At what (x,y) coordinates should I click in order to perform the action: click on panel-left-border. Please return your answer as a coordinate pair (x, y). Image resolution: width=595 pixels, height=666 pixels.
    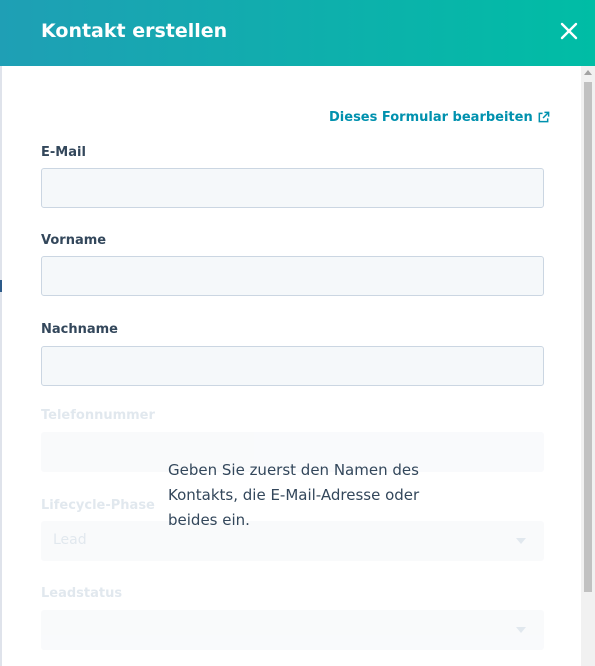
    Looking at the image, I should click on (1, 366).